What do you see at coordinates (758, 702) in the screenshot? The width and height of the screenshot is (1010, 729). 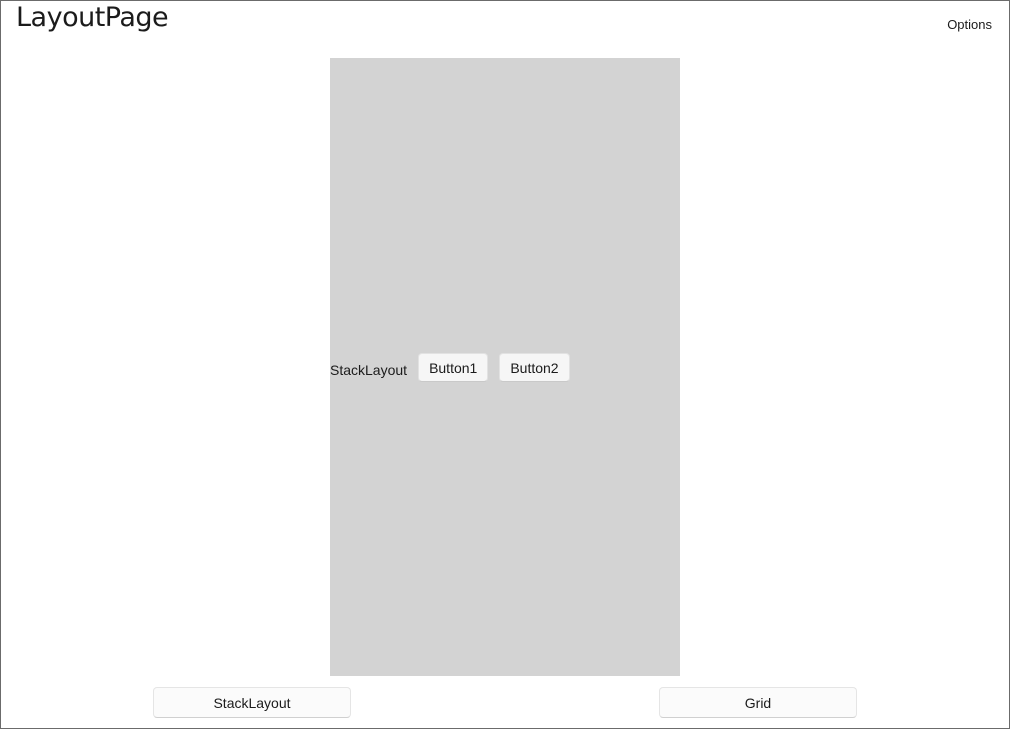 I see `grid-button: Grid` at bounding box center [758, 702].